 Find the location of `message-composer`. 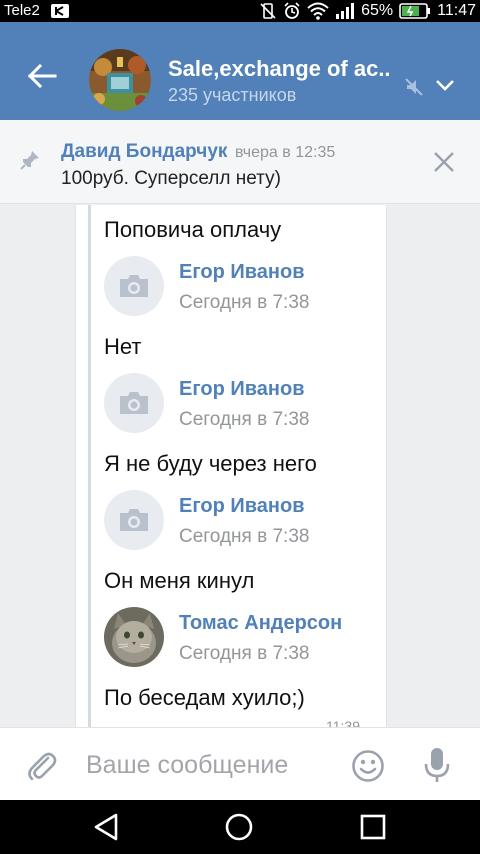

message-composer is located at coordinates (240, 763).